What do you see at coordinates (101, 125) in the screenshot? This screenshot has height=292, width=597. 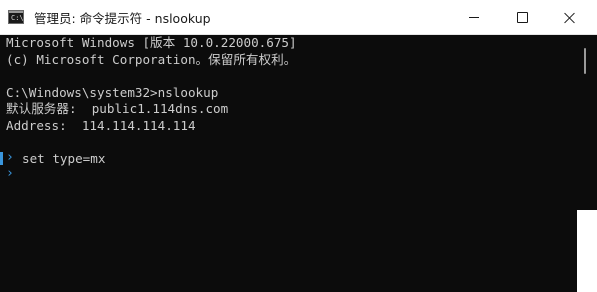 I see `console-line: Address: 114.114.114.114` at bounding box center [101, 125].